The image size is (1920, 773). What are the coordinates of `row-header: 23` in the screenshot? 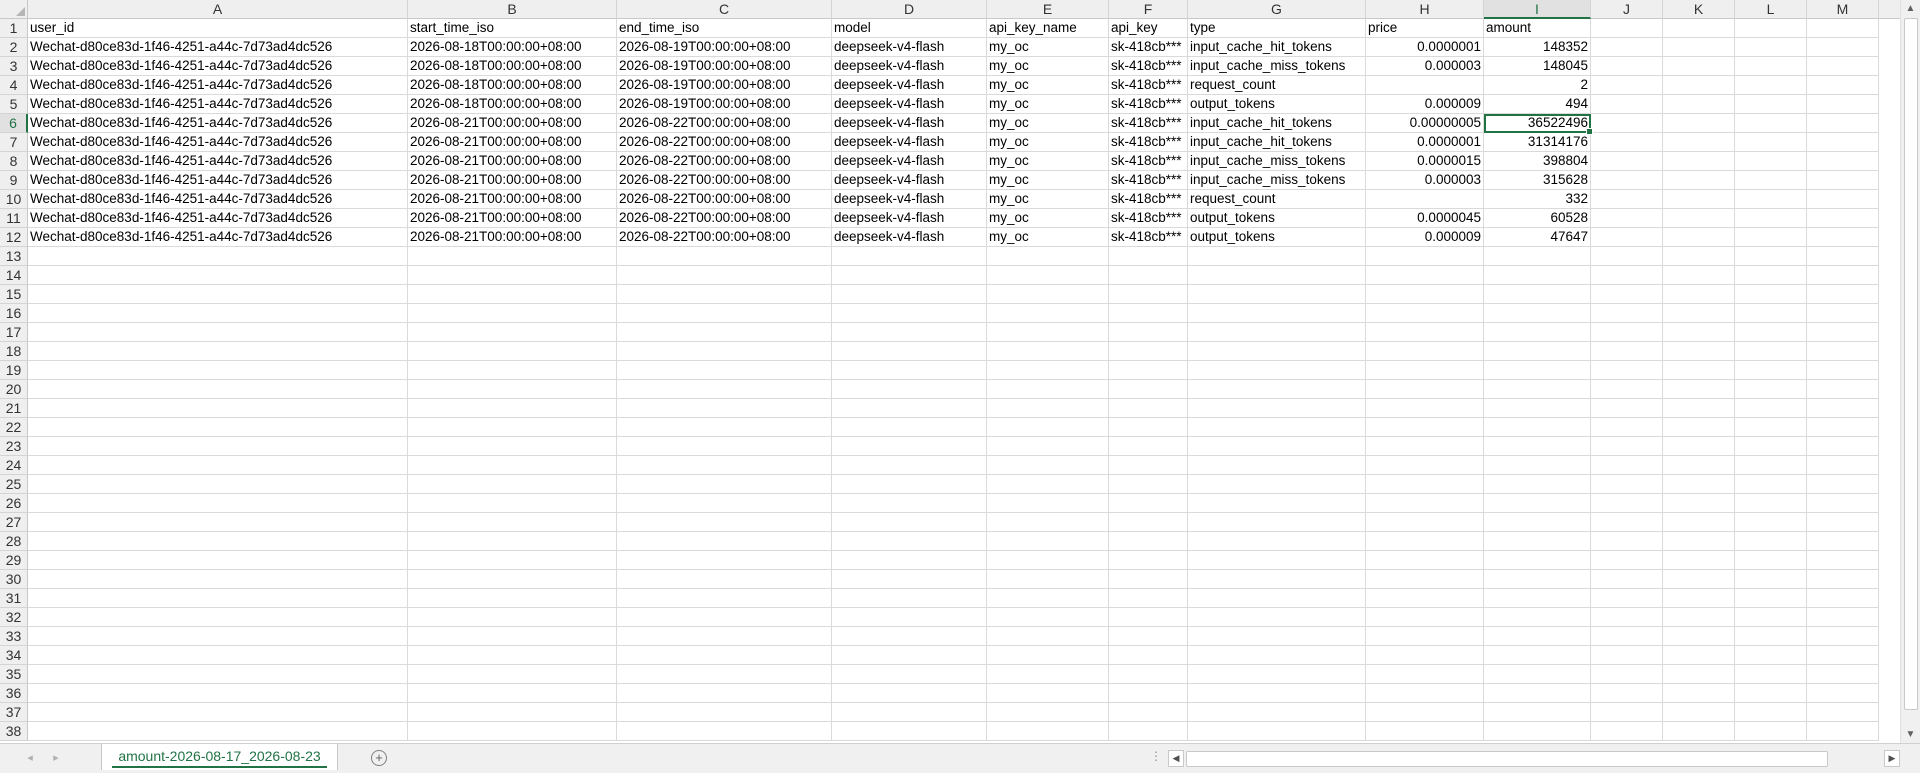 It's located at (14, 446).